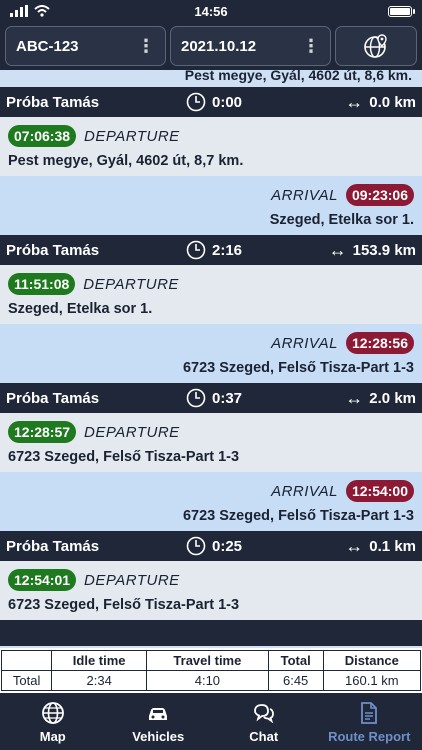  What do you see at coordinates (246, 546) in the screenshot?
I see `idle-time: 0:25` at bounding box center [246, 546].